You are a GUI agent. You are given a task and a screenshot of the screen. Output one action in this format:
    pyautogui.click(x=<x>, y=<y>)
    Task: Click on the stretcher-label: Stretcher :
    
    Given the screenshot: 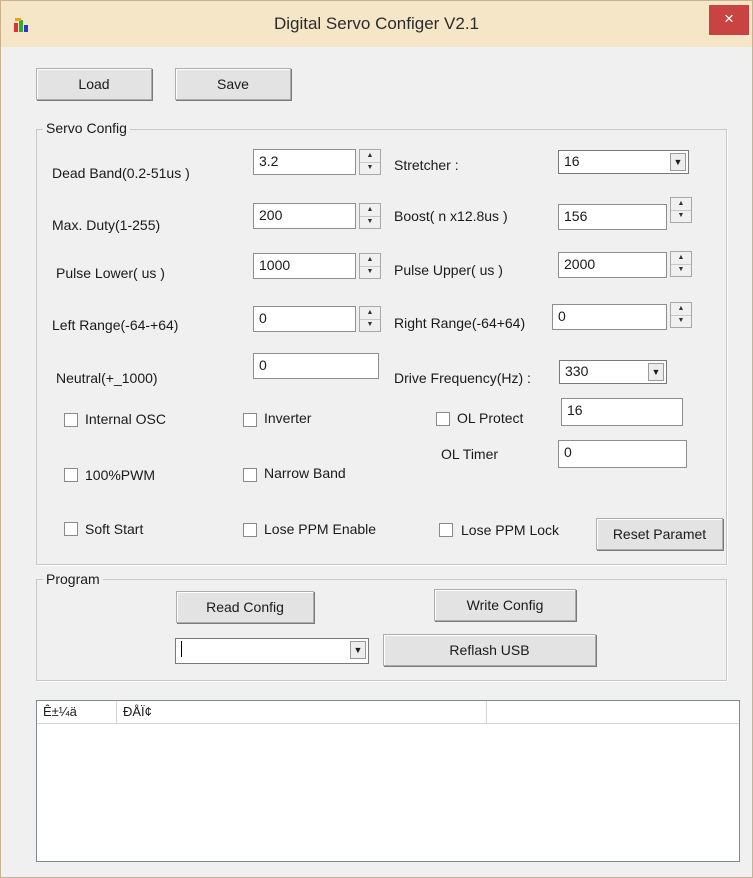 What is the action you would take?
    pyautogui.click(x=426, y=165)
    